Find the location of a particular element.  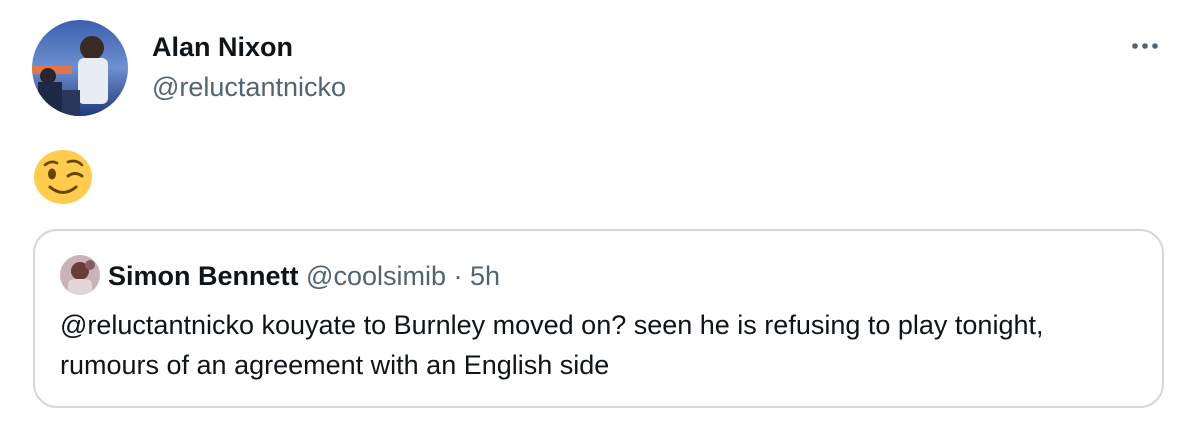

more-options-icon is located at coordinates (1145, 46).